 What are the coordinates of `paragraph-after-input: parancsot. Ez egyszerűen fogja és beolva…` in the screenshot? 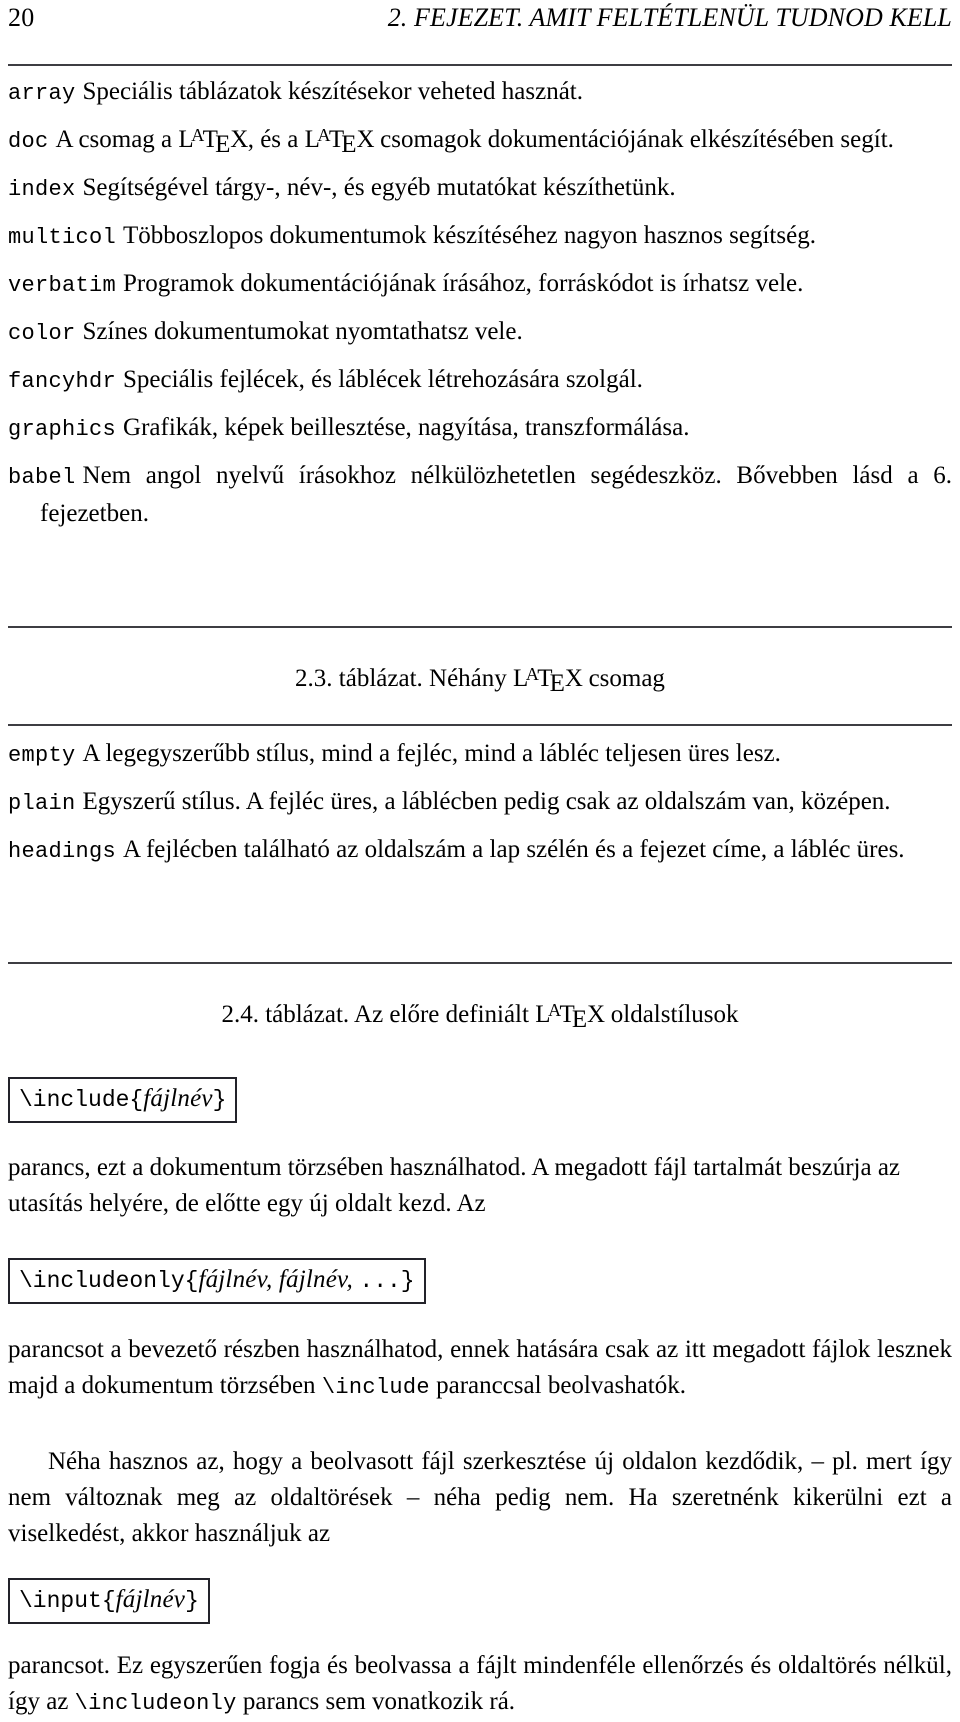 It's located at (480, 1685).